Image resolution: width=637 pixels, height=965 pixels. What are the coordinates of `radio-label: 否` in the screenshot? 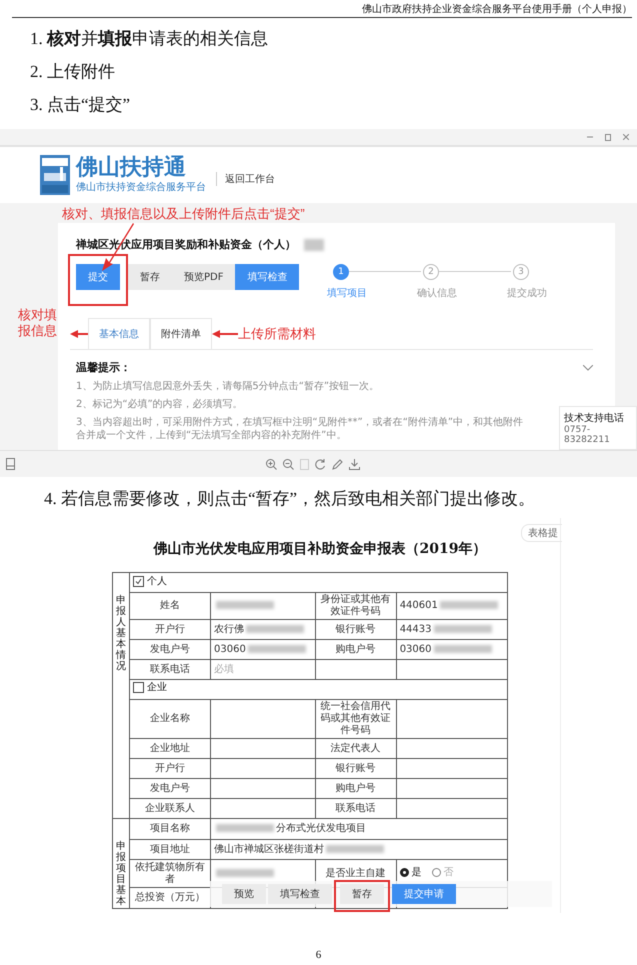 It's located at (449, 872).